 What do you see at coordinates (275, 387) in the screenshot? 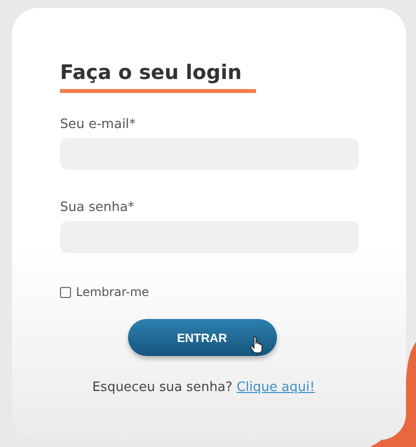
I see `link: Clique aqui!` at bounding box center [275, 387].